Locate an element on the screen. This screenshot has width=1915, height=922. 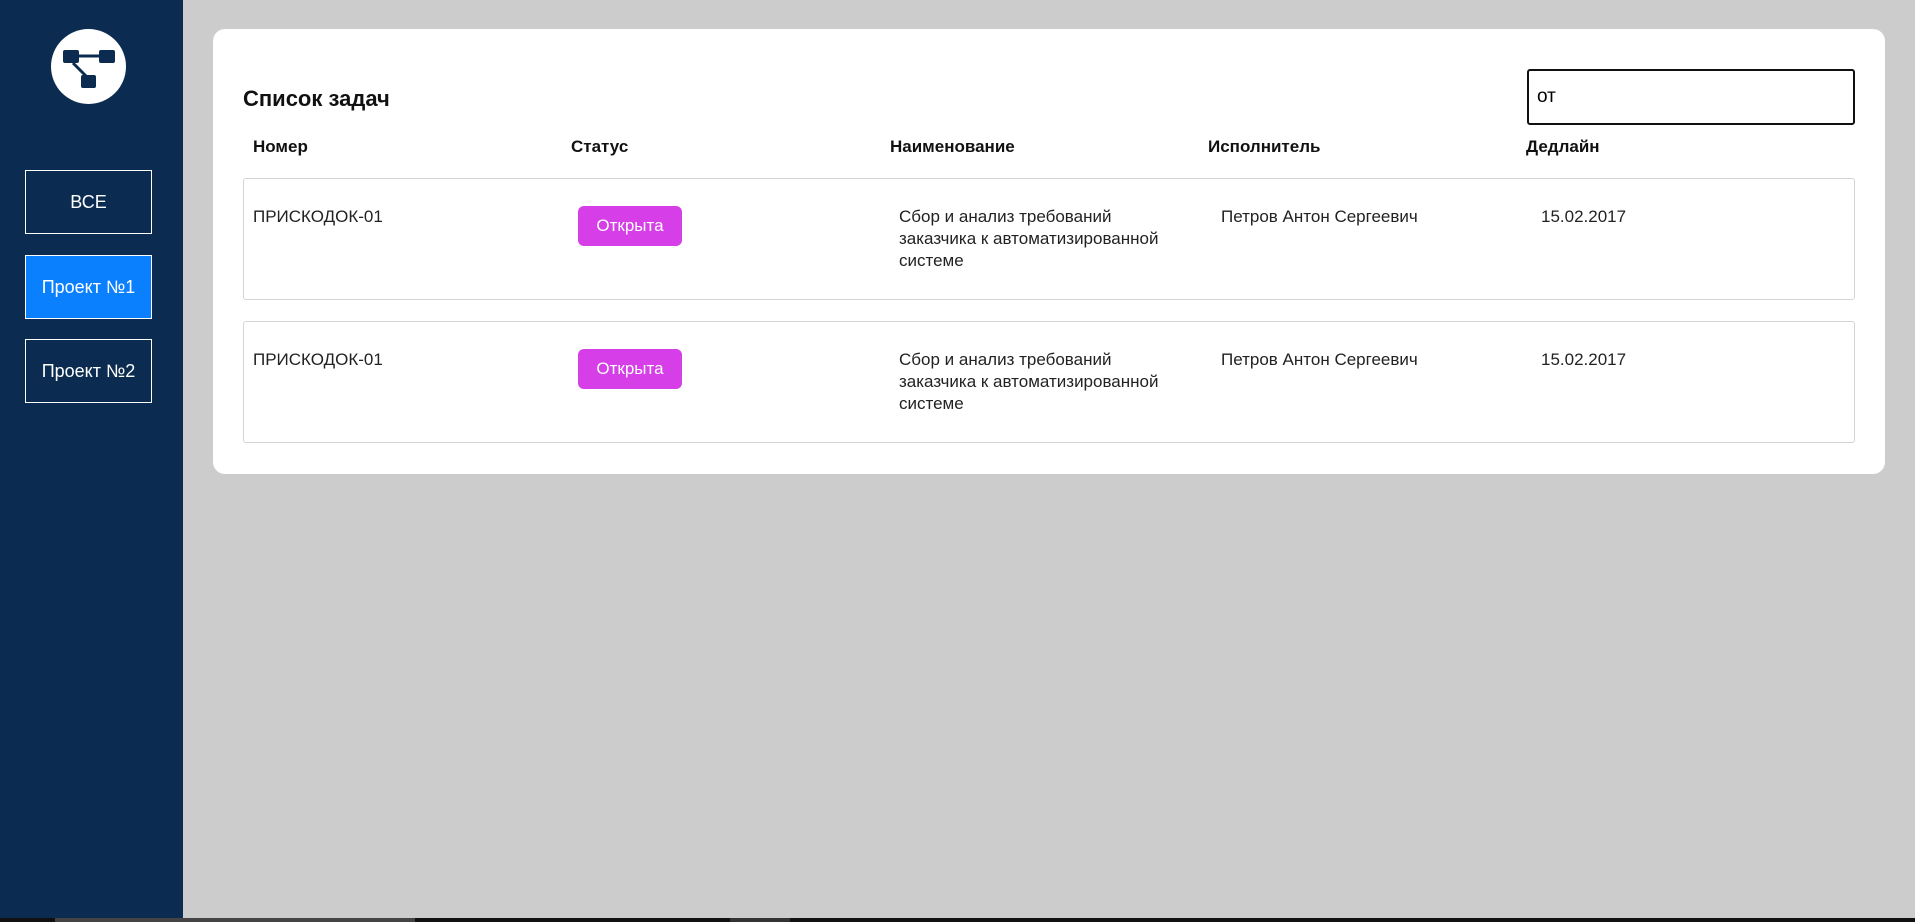
page-title: Список задач is located at coordinates (316, 98).